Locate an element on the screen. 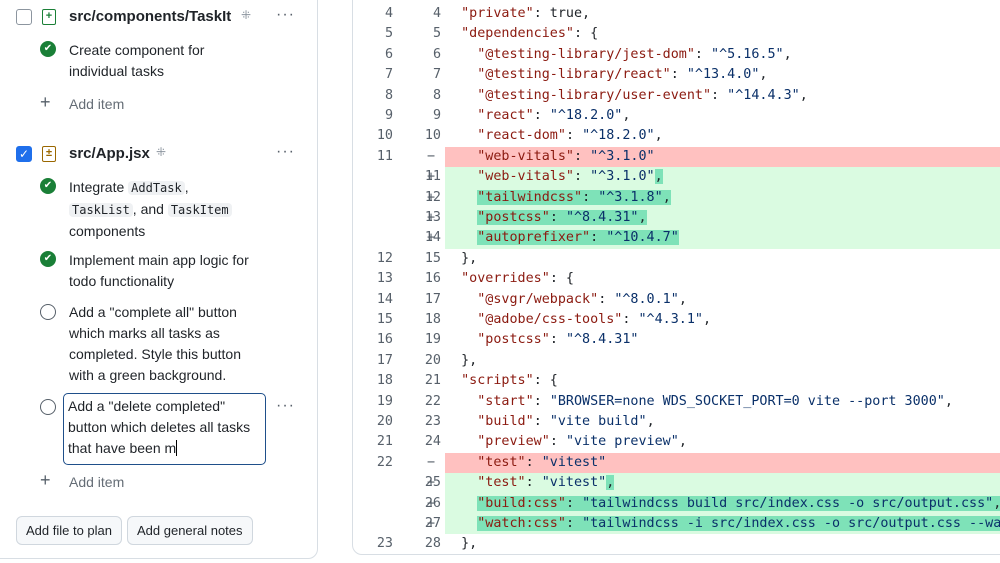  text: , and is located at coordinates (150, 209).